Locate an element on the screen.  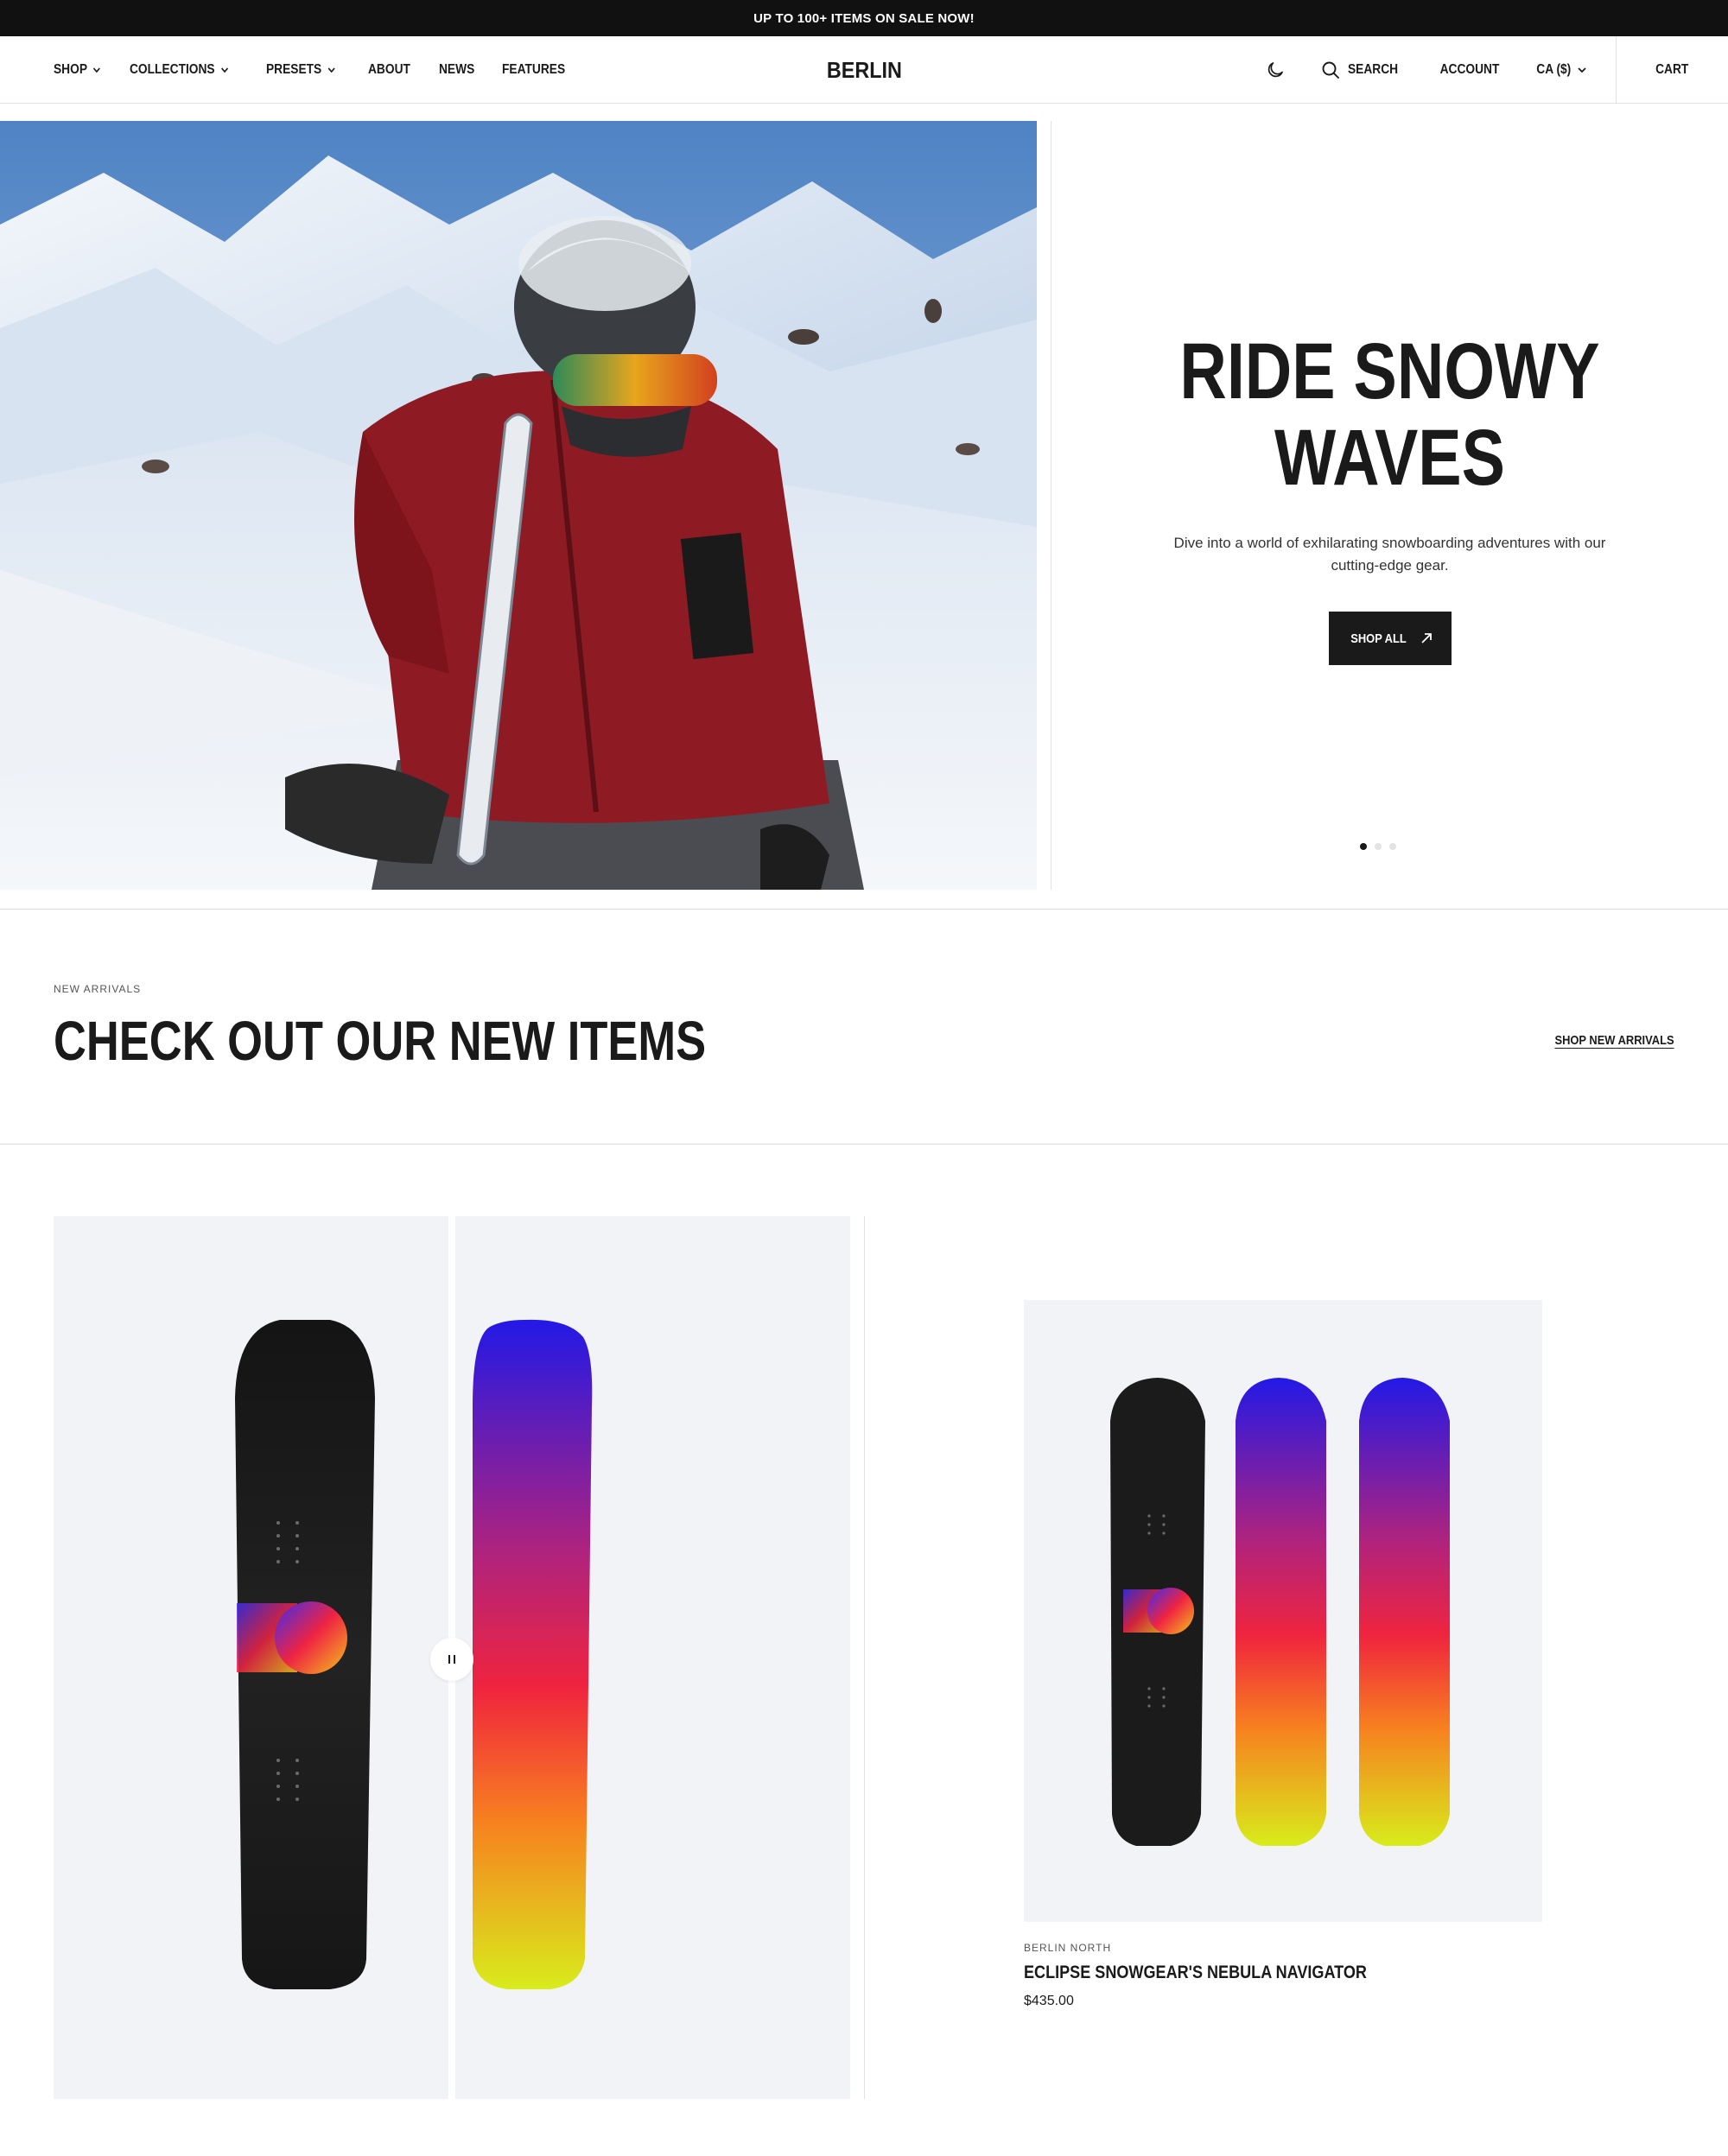
slider-dots is located at coordinates (1378, 846).